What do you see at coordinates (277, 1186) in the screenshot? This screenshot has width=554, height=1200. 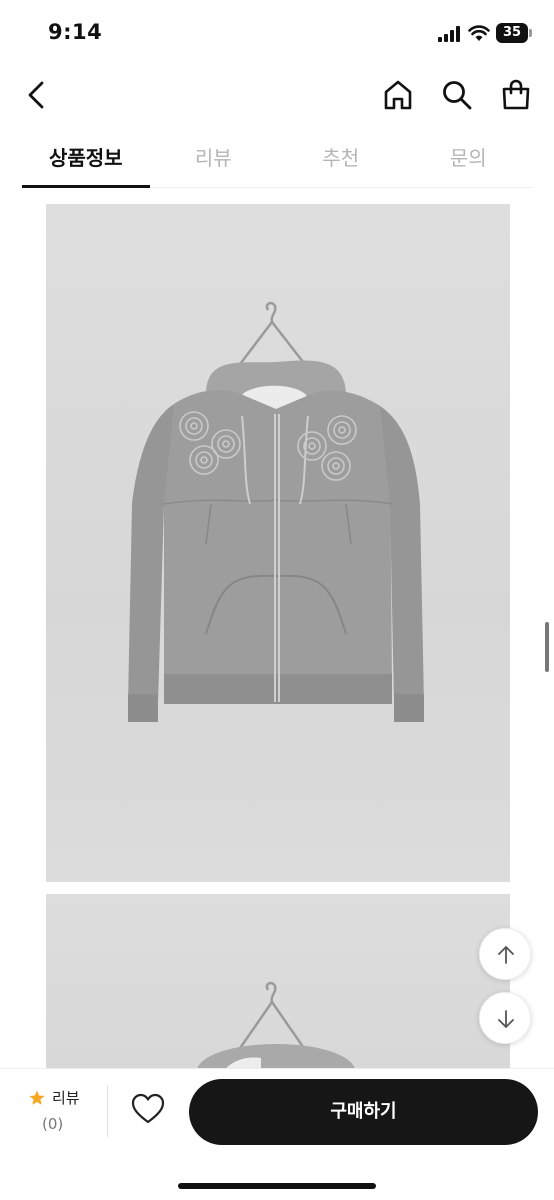 I see `home-indicator` at bounding box center [277, 1186].